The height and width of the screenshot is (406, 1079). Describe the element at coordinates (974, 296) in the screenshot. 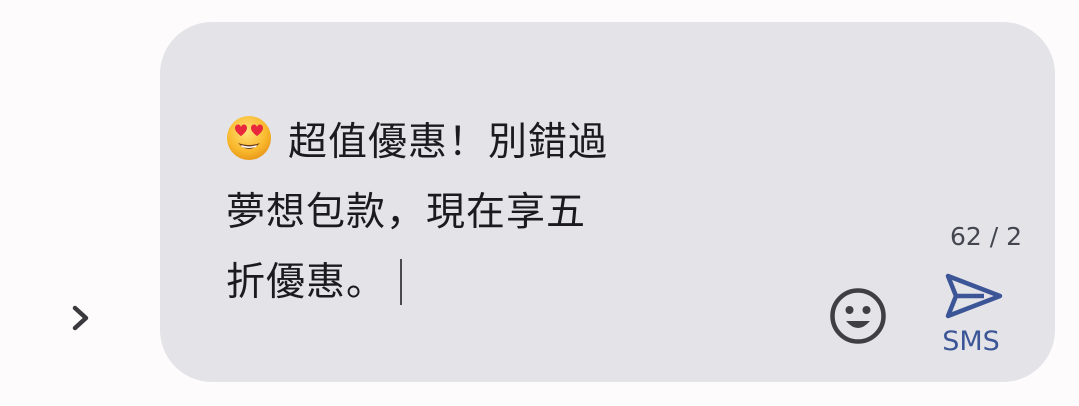

I see `send-arrow-icon` at that location.